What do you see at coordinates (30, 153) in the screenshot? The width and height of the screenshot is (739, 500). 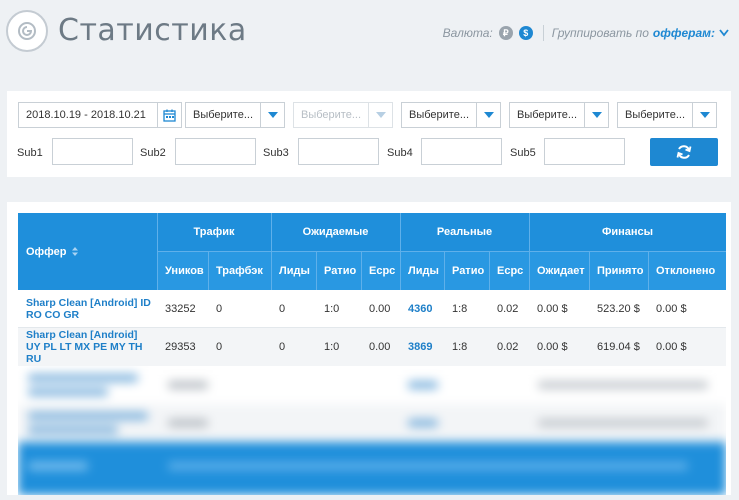 I see `sub1-label: Sub1` at bounding box center [30, 153].